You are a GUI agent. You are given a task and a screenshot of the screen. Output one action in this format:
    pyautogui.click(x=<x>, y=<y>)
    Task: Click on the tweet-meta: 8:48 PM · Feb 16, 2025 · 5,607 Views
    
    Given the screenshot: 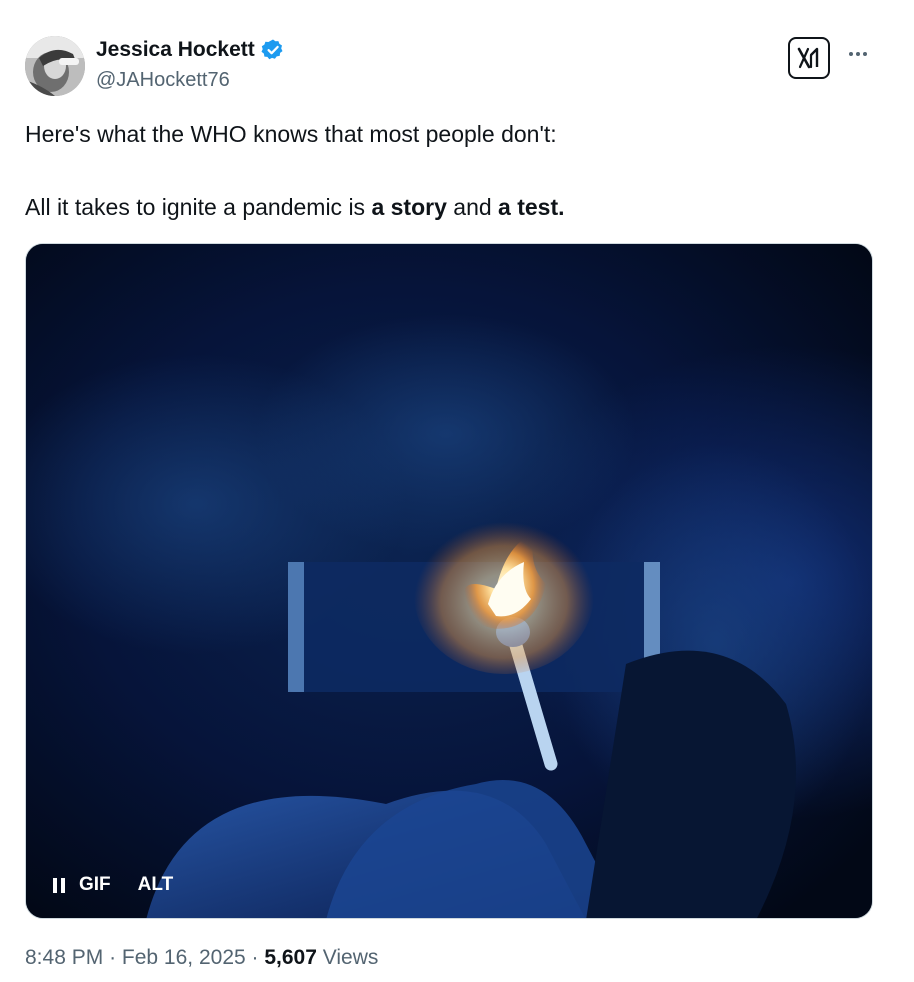 What is the action you would take?
    pyautogui.click(x=201, y=958)
    